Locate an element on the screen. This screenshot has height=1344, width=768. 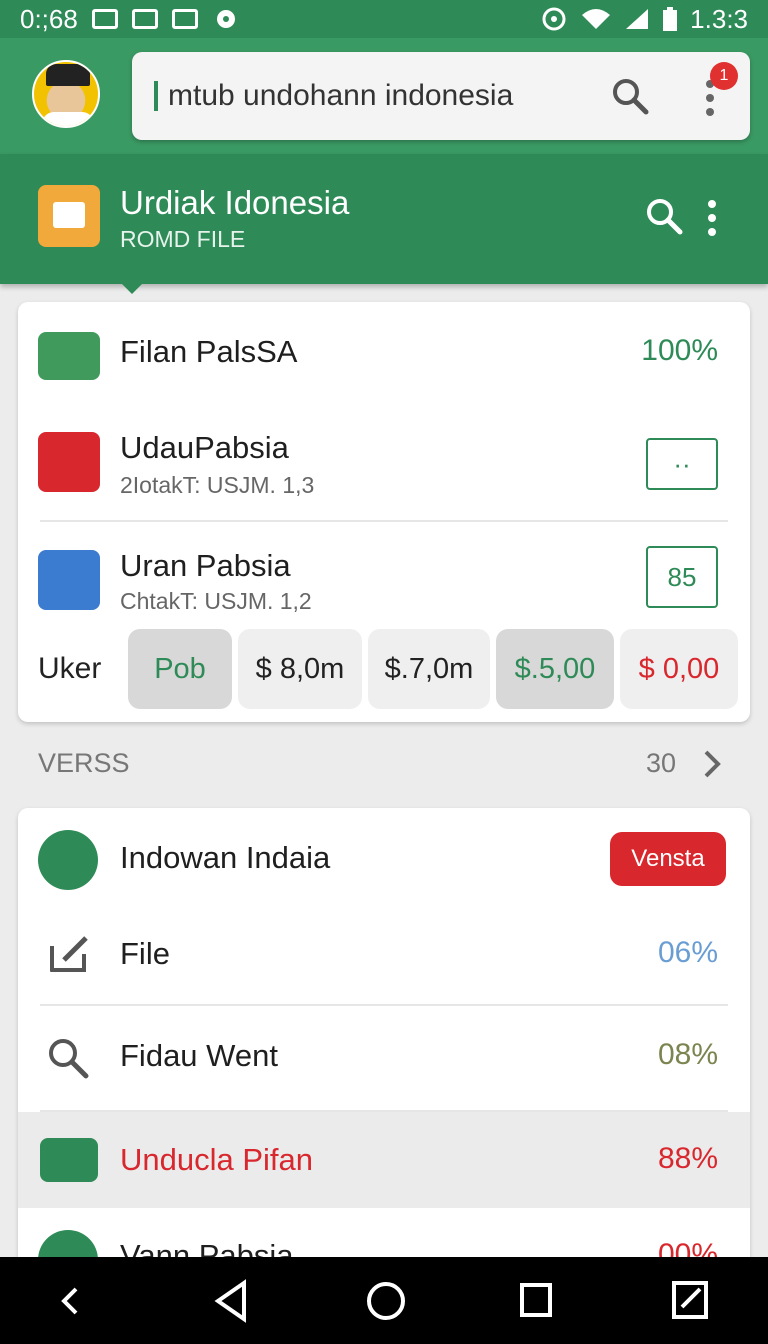
search-input: mtub undohann indonesia is located at coordinates (340, 96).